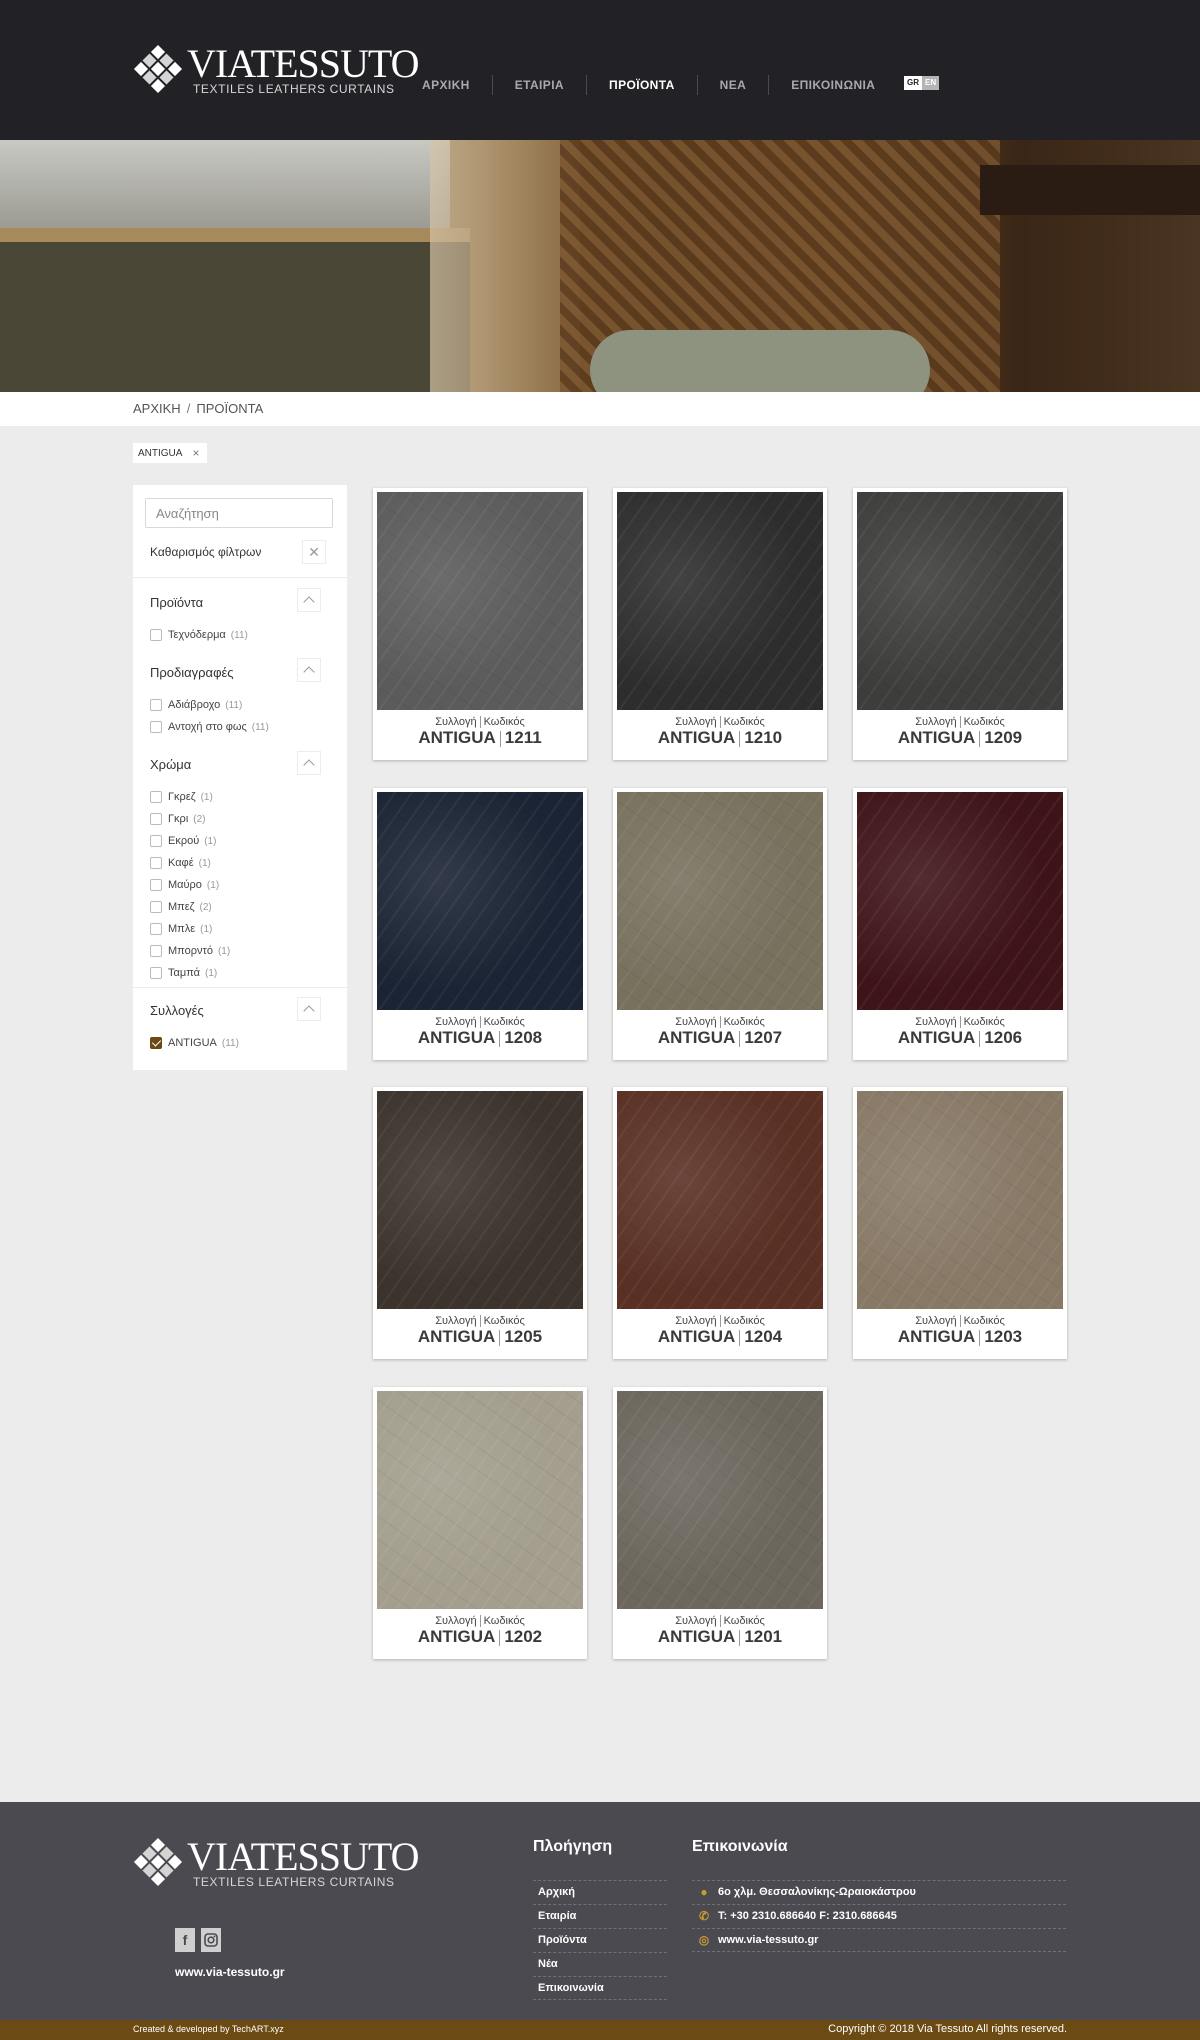  What do you see at coordinates (230, 1972) in the screenshot?
I see `footer-website: www.via-tessuto.gr` at bounding box center [230, 1972].